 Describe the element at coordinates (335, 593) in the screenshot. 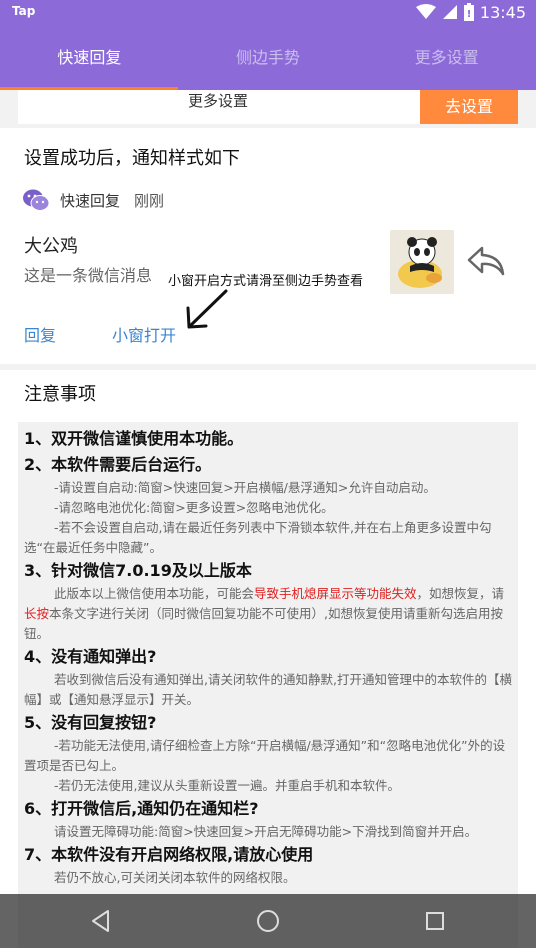

I see `note-3a-warning: 导致手机熄屏显示等功能失效` at that location.